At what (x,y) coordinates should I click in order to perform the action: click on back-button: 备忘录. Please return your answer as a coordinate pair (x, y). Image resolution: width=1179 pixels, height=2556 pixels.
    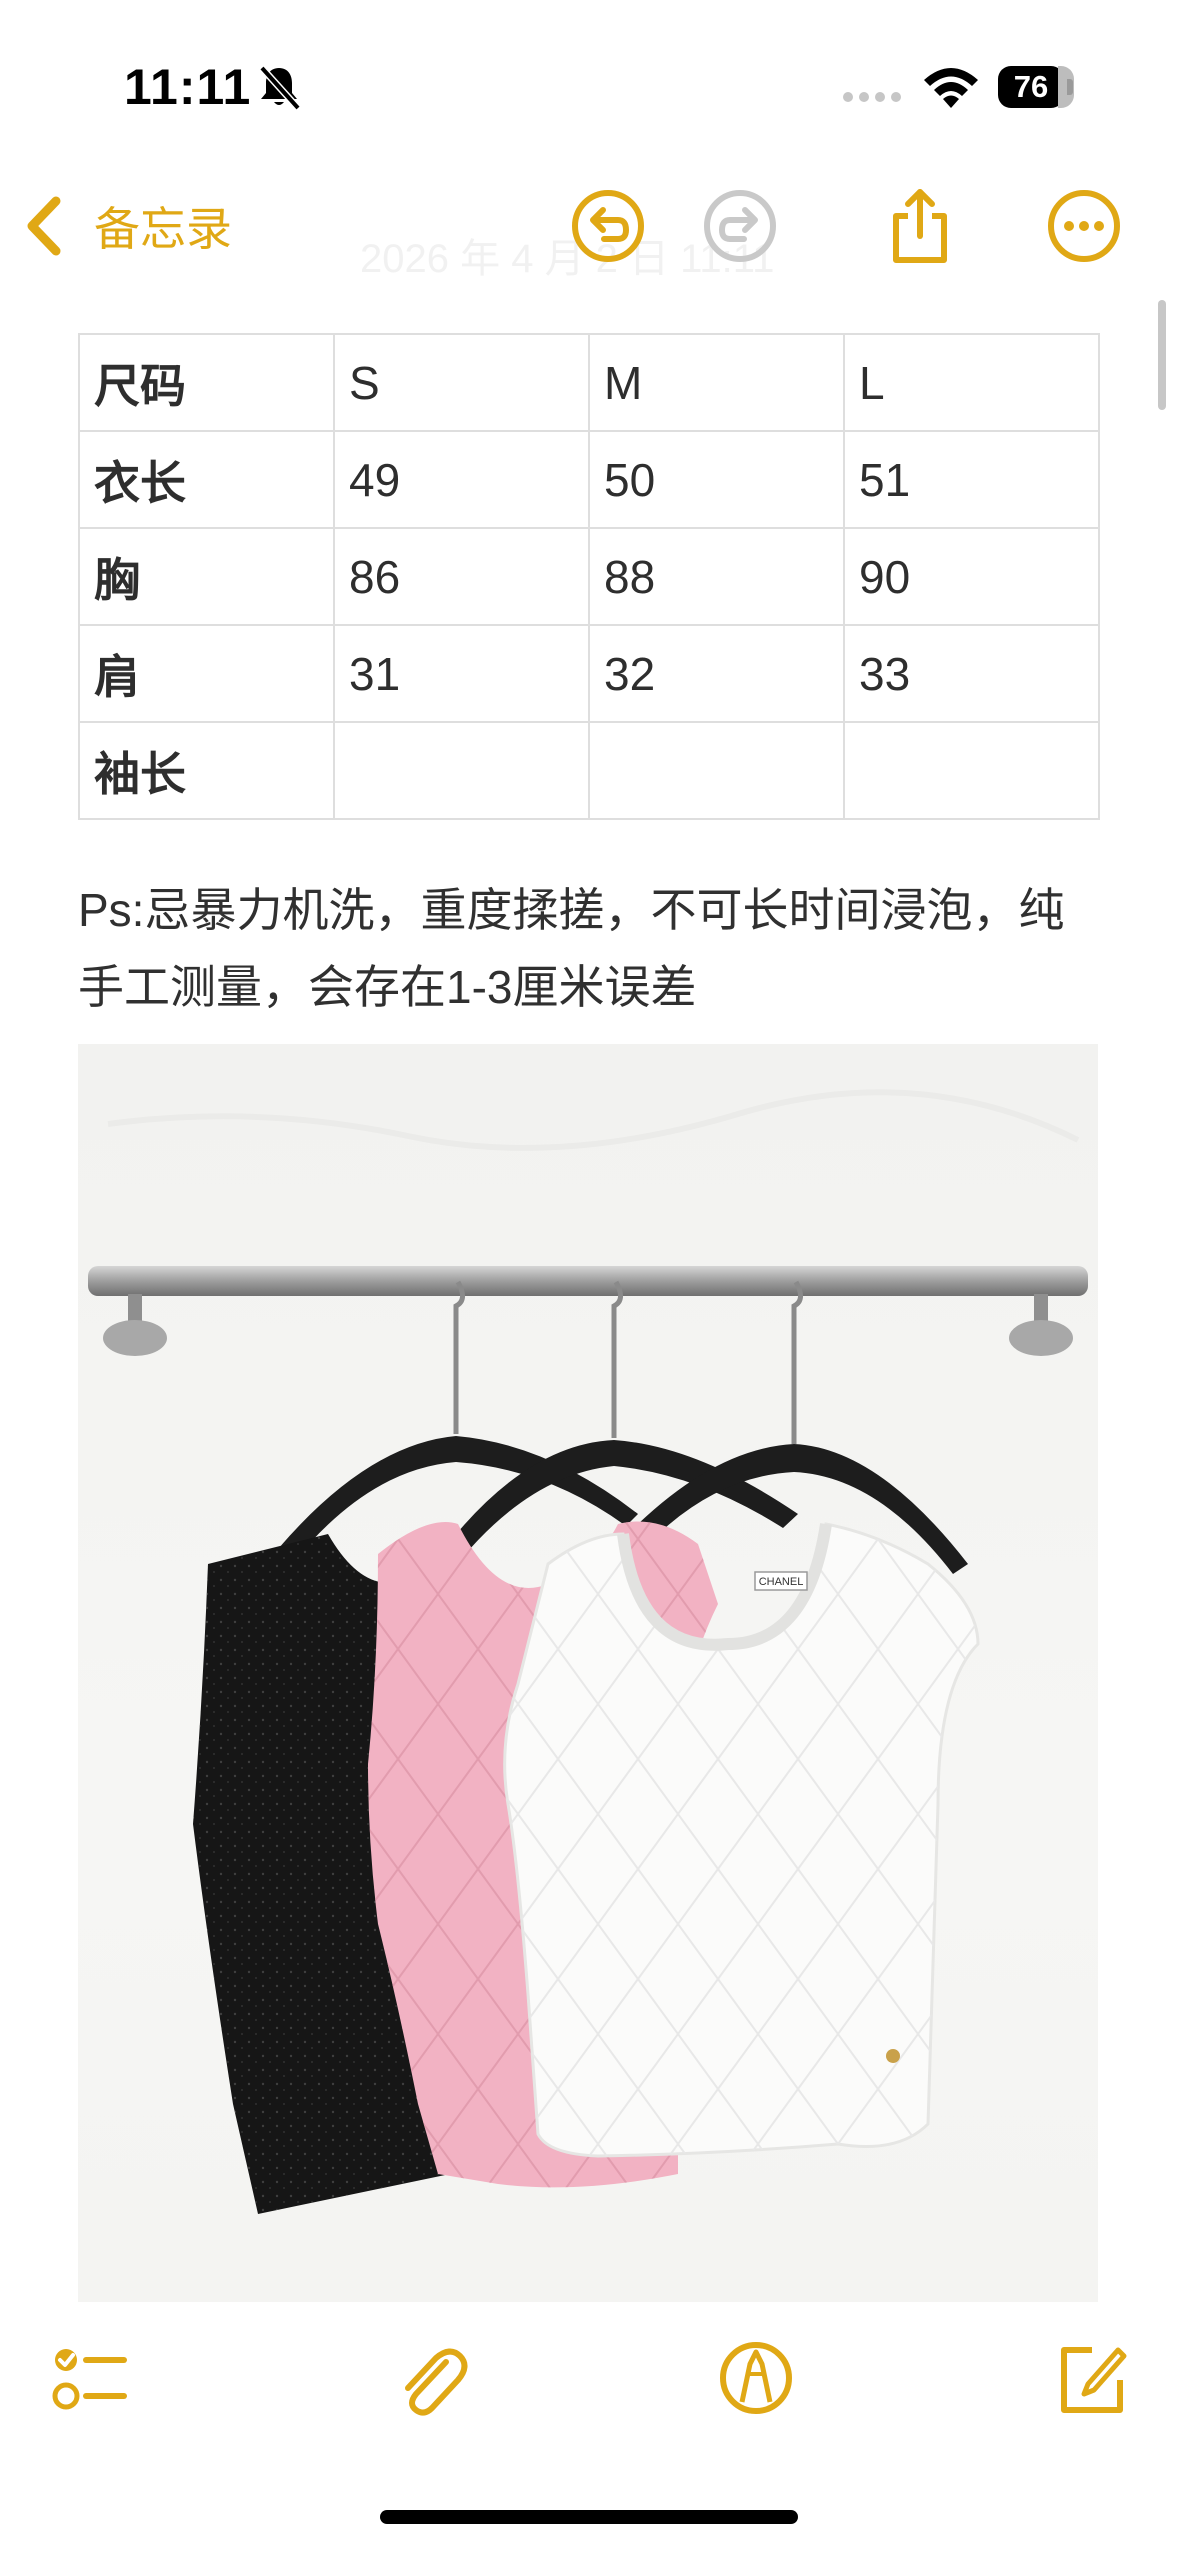
    Looking at the image, I should click on (127, 226).